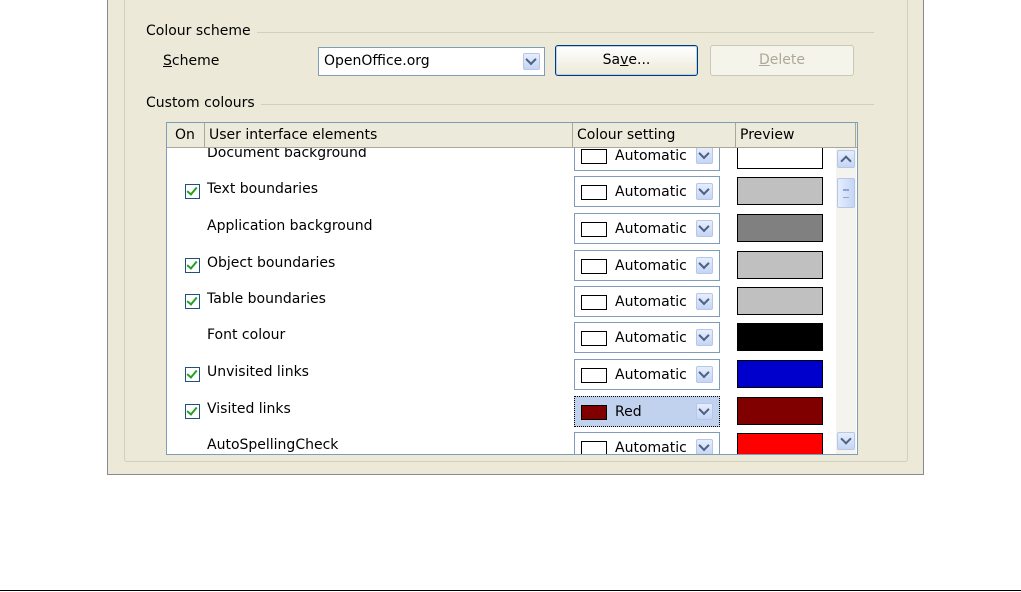 This screenshot has width=1021, height=592. I want to click on custom-colours-title: Custom colours, so click(203, 103).